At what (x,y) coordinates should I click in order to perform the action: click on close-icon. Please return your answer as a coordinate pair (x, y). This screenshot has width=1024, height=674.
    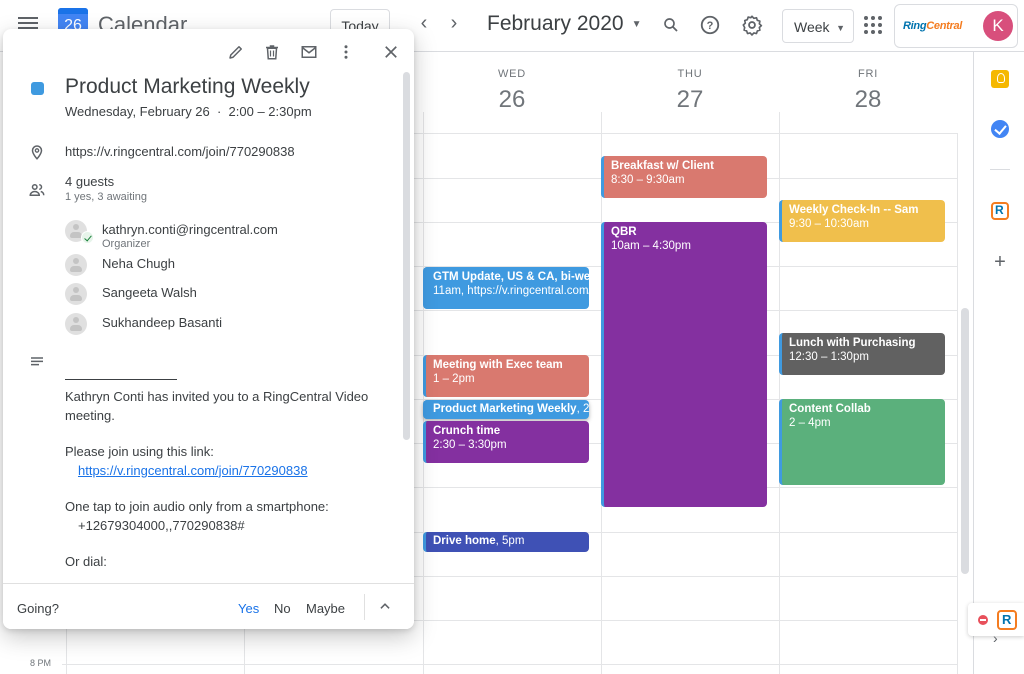
    Looking at the image, I should click on (391, 52).